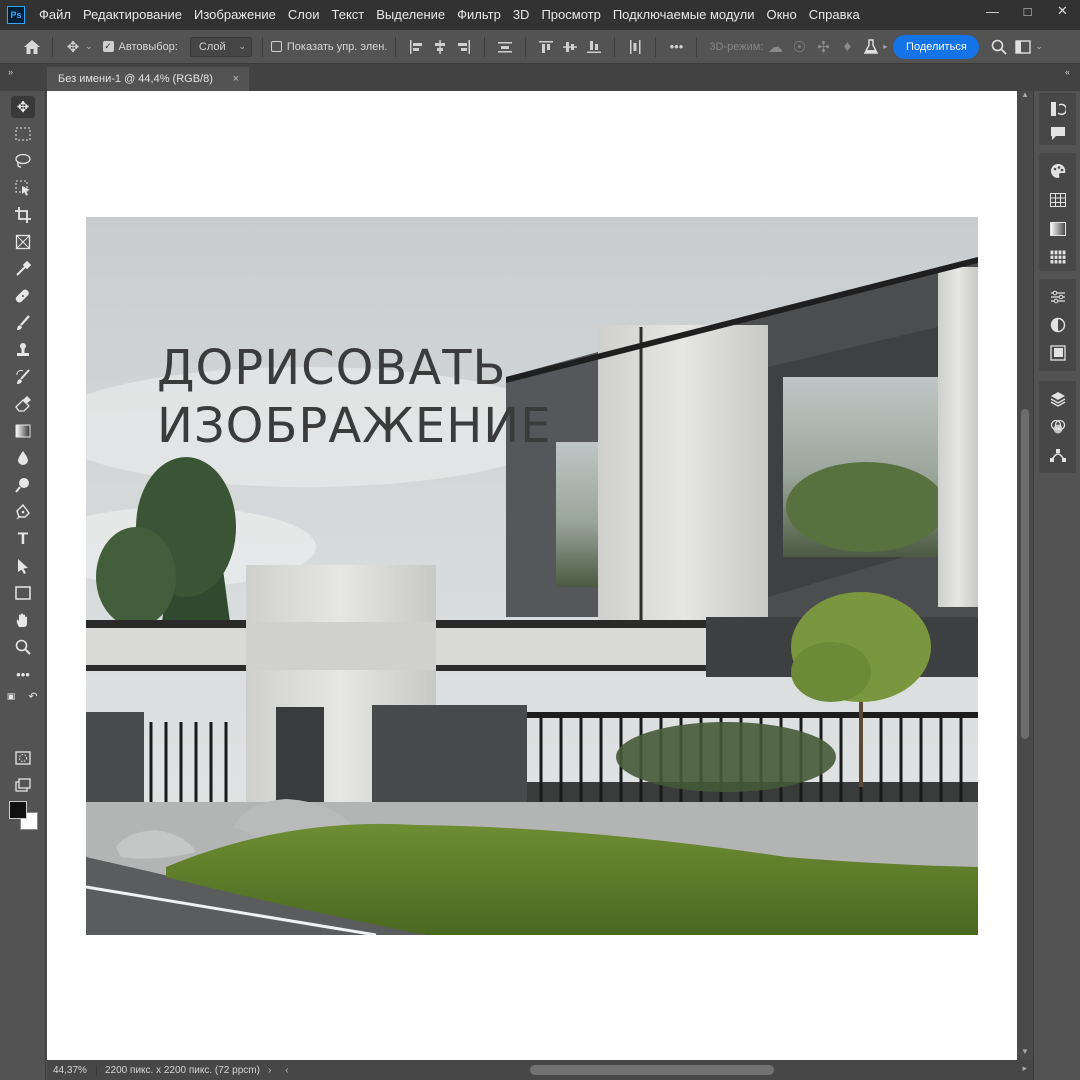  What do you see at coordinates (337, 46) in the screenshot?
I see `show-transform-label: Показать упр. элен.` at bounding box center [337, 46].